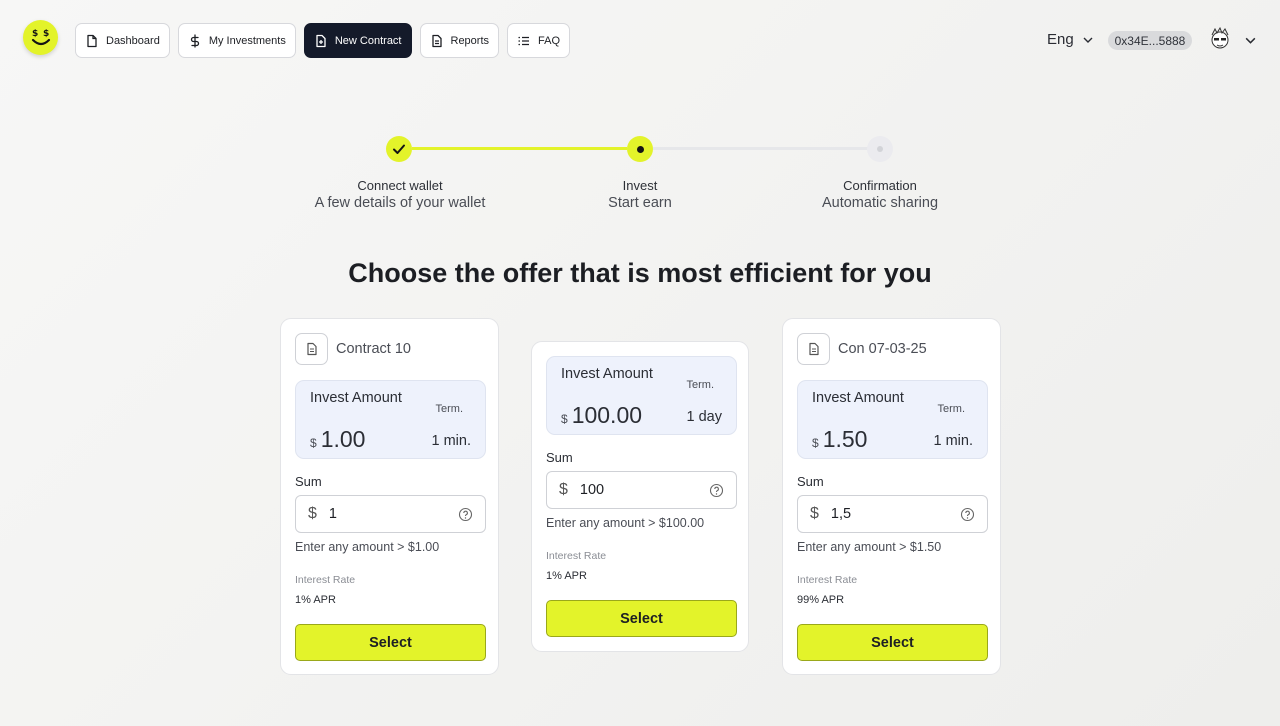 This screenshot has width=1280, height=726. What do you see at coordinates (343, 439) in the screenshot?
I see `amount-number: 1.00` at bounding box center [343, 439].